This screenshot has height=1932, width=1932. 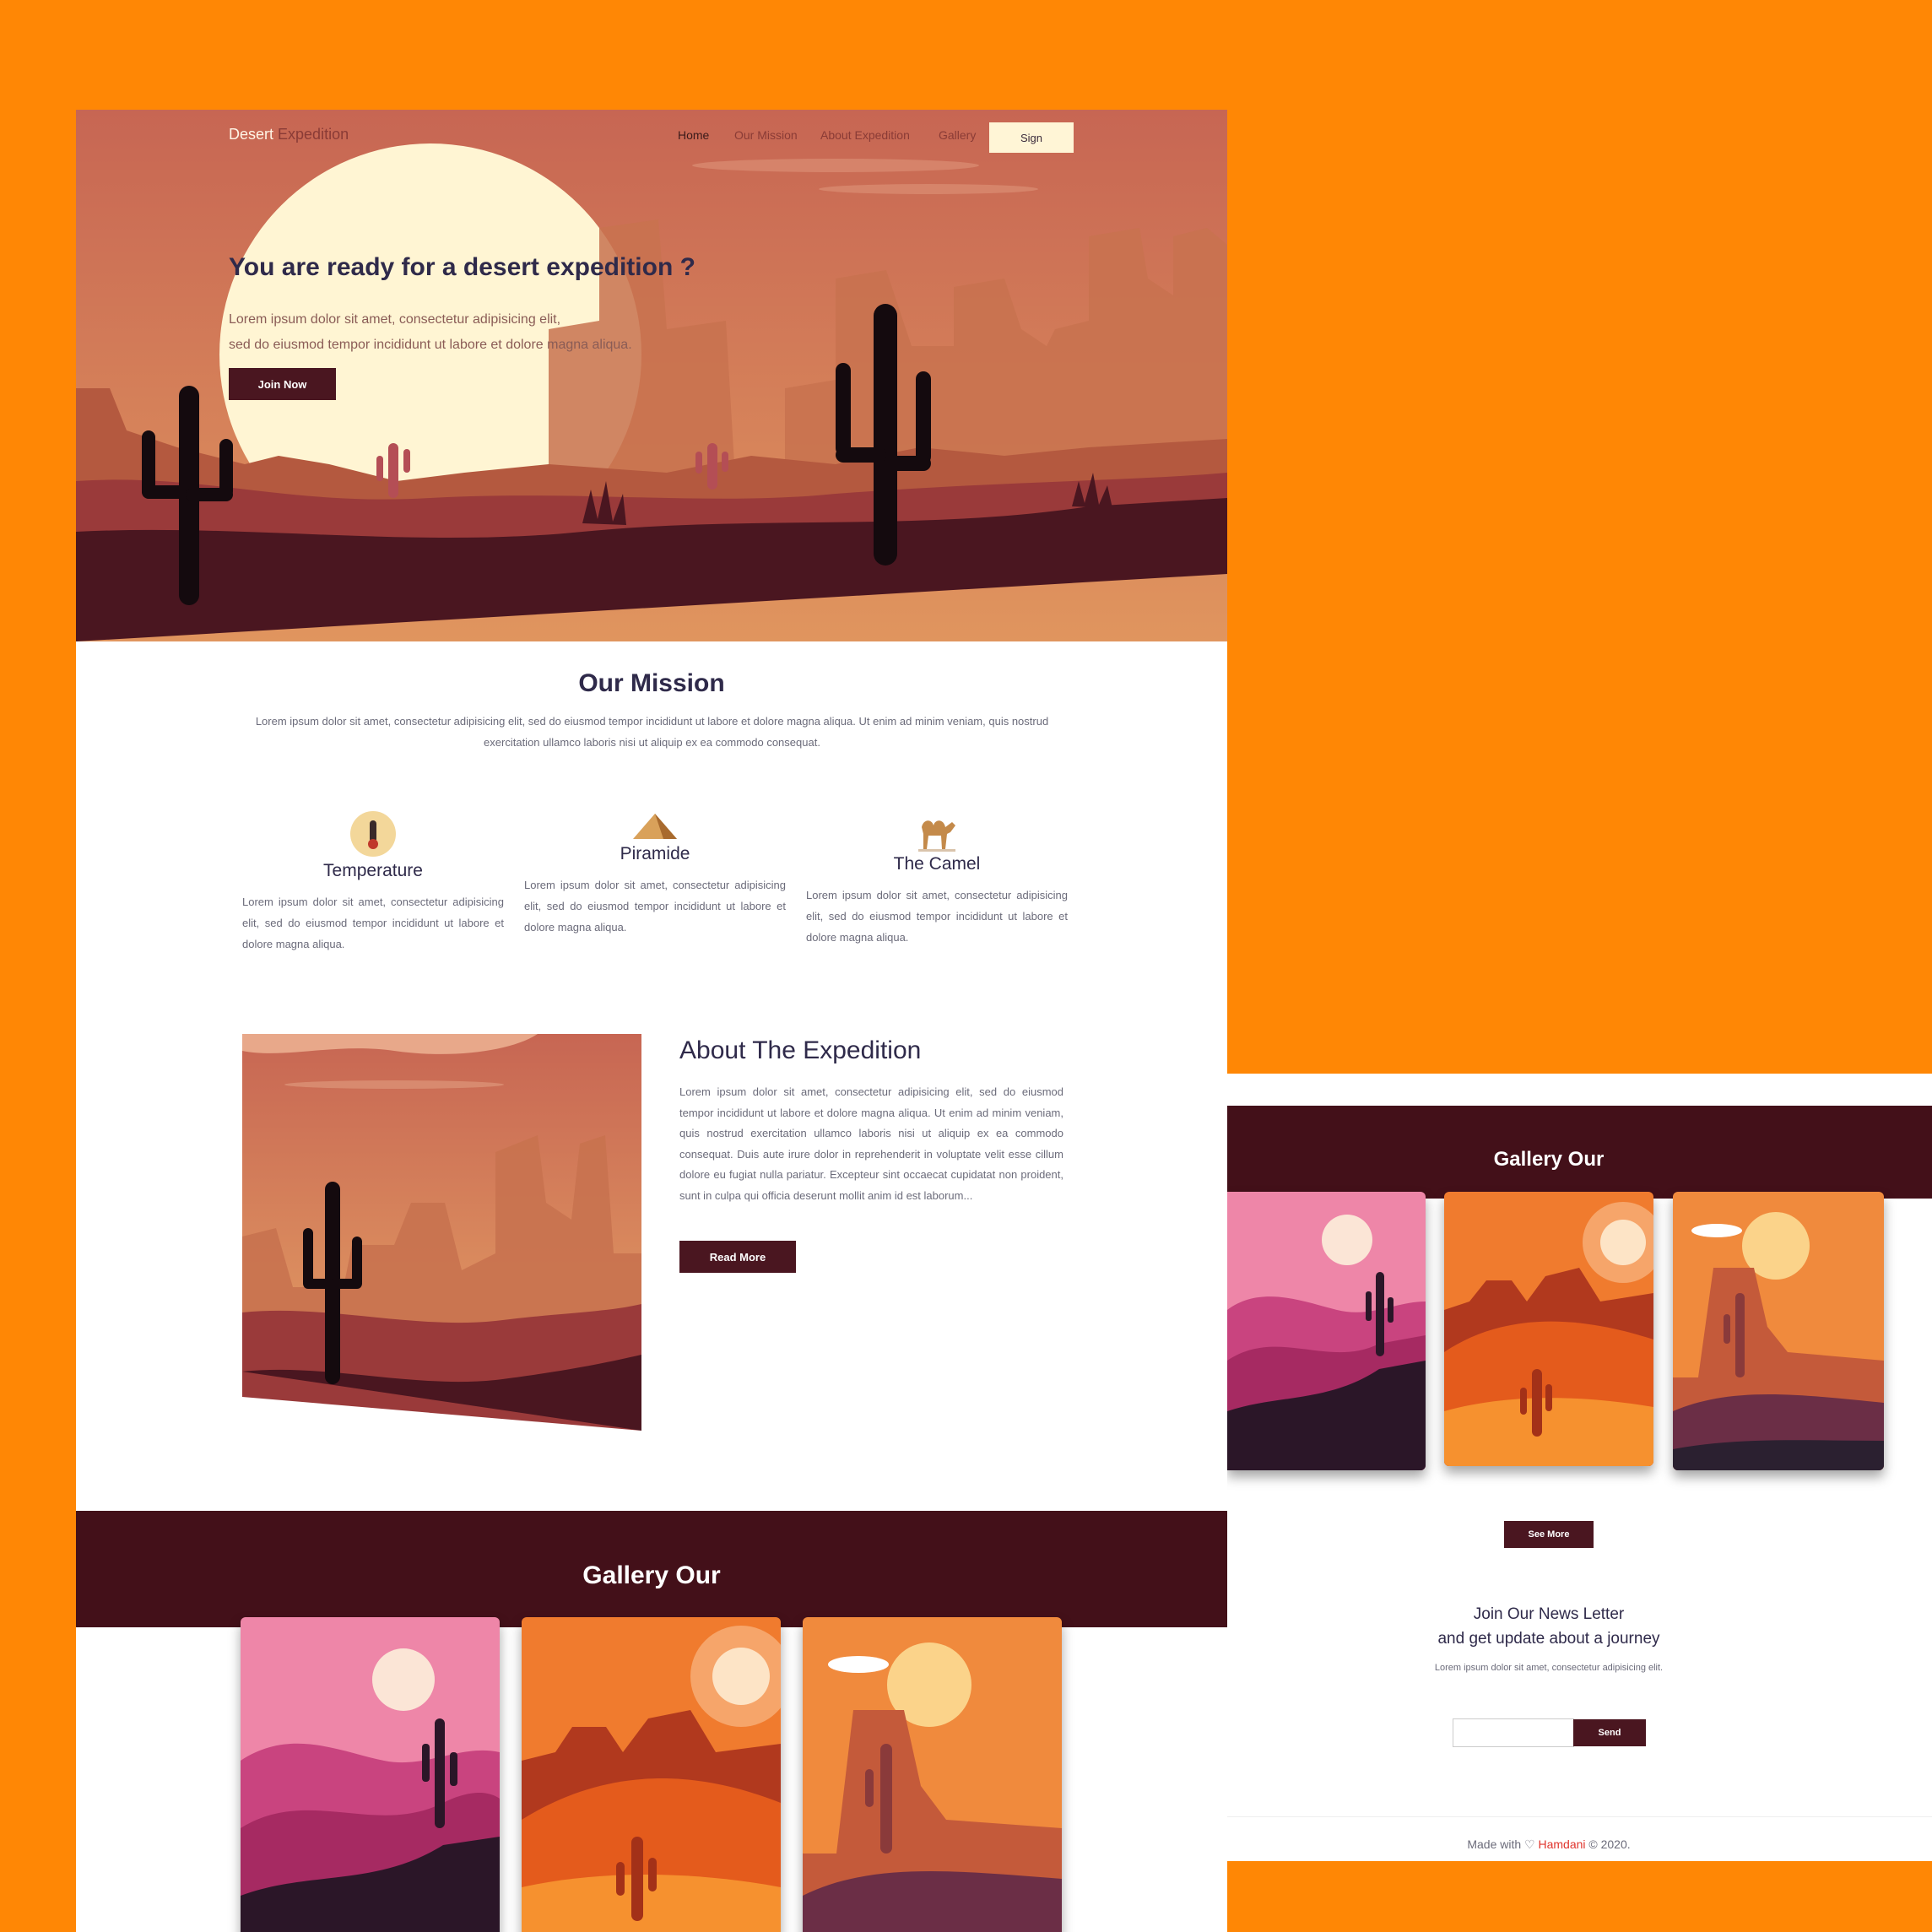 I want to click on newsletter-title-line2: and get update about a journey, so click(x=1548, y=1639).